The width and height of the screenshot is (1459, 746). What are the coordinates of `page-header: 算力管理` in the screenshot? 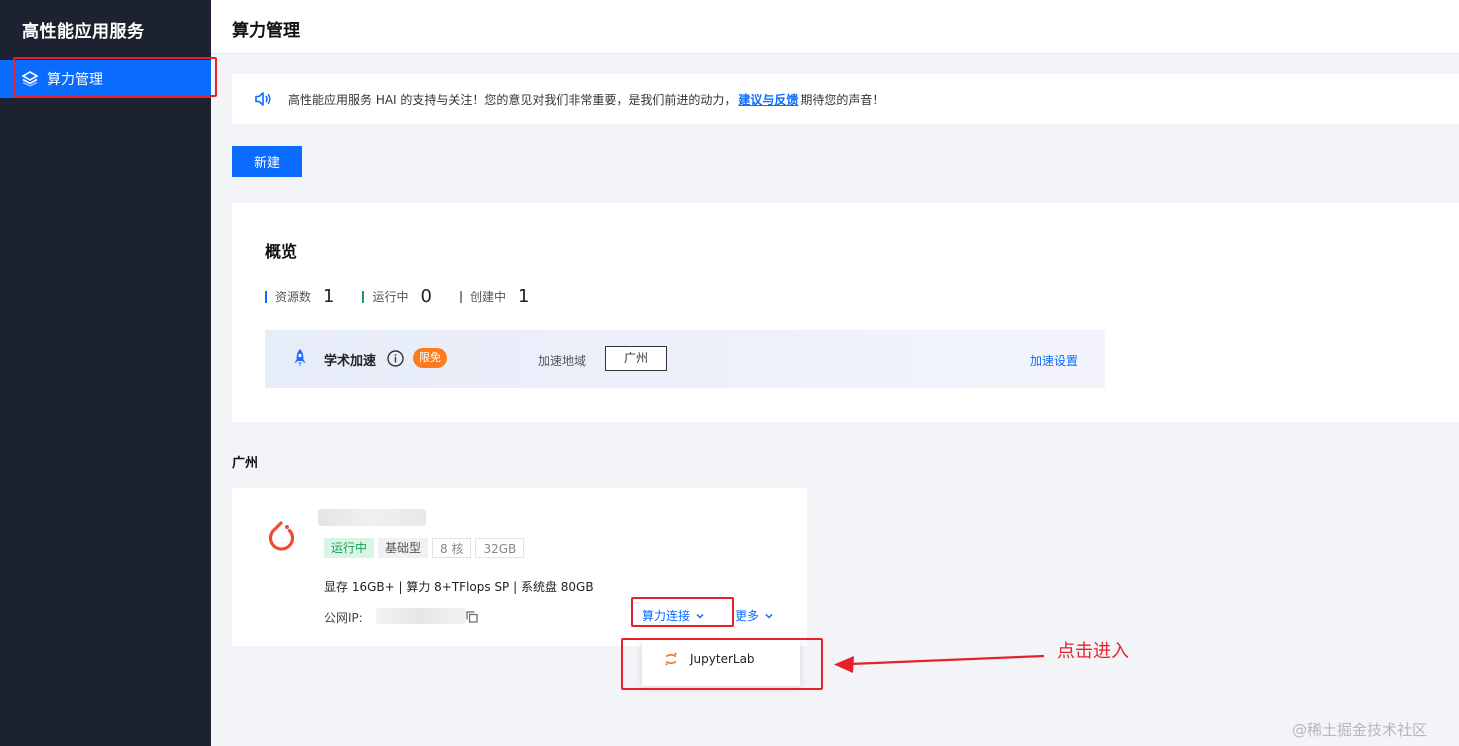 It's located at (835, 27).